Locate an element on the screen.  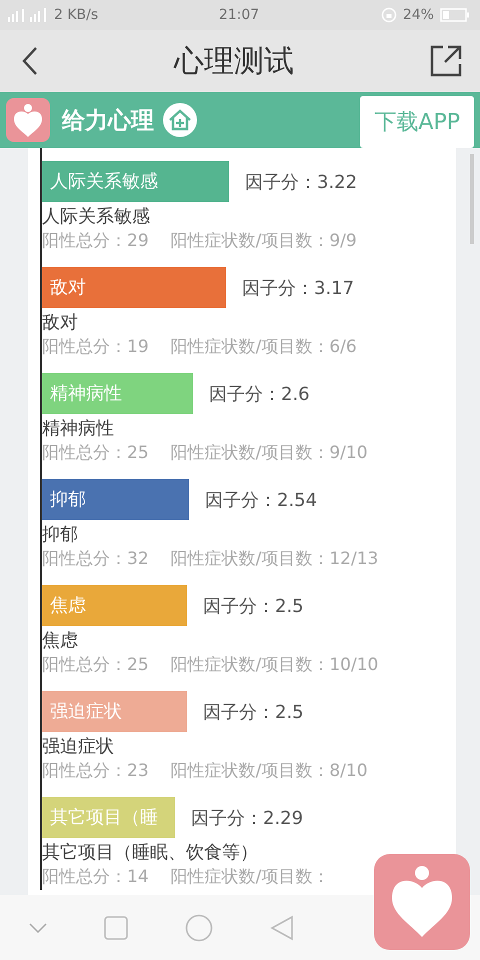
heart-logo-icon is located at coordinates (28, 120).